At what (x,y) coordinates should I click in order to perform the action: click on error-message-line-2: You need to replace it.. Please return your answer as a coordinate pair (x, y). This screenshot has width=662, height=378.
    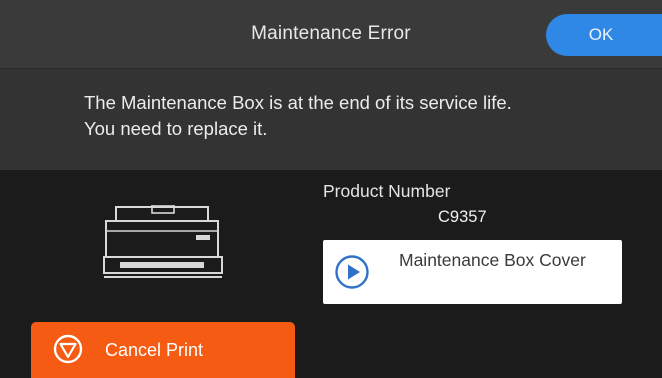
    Looking at the image, I should click on (176, 128).